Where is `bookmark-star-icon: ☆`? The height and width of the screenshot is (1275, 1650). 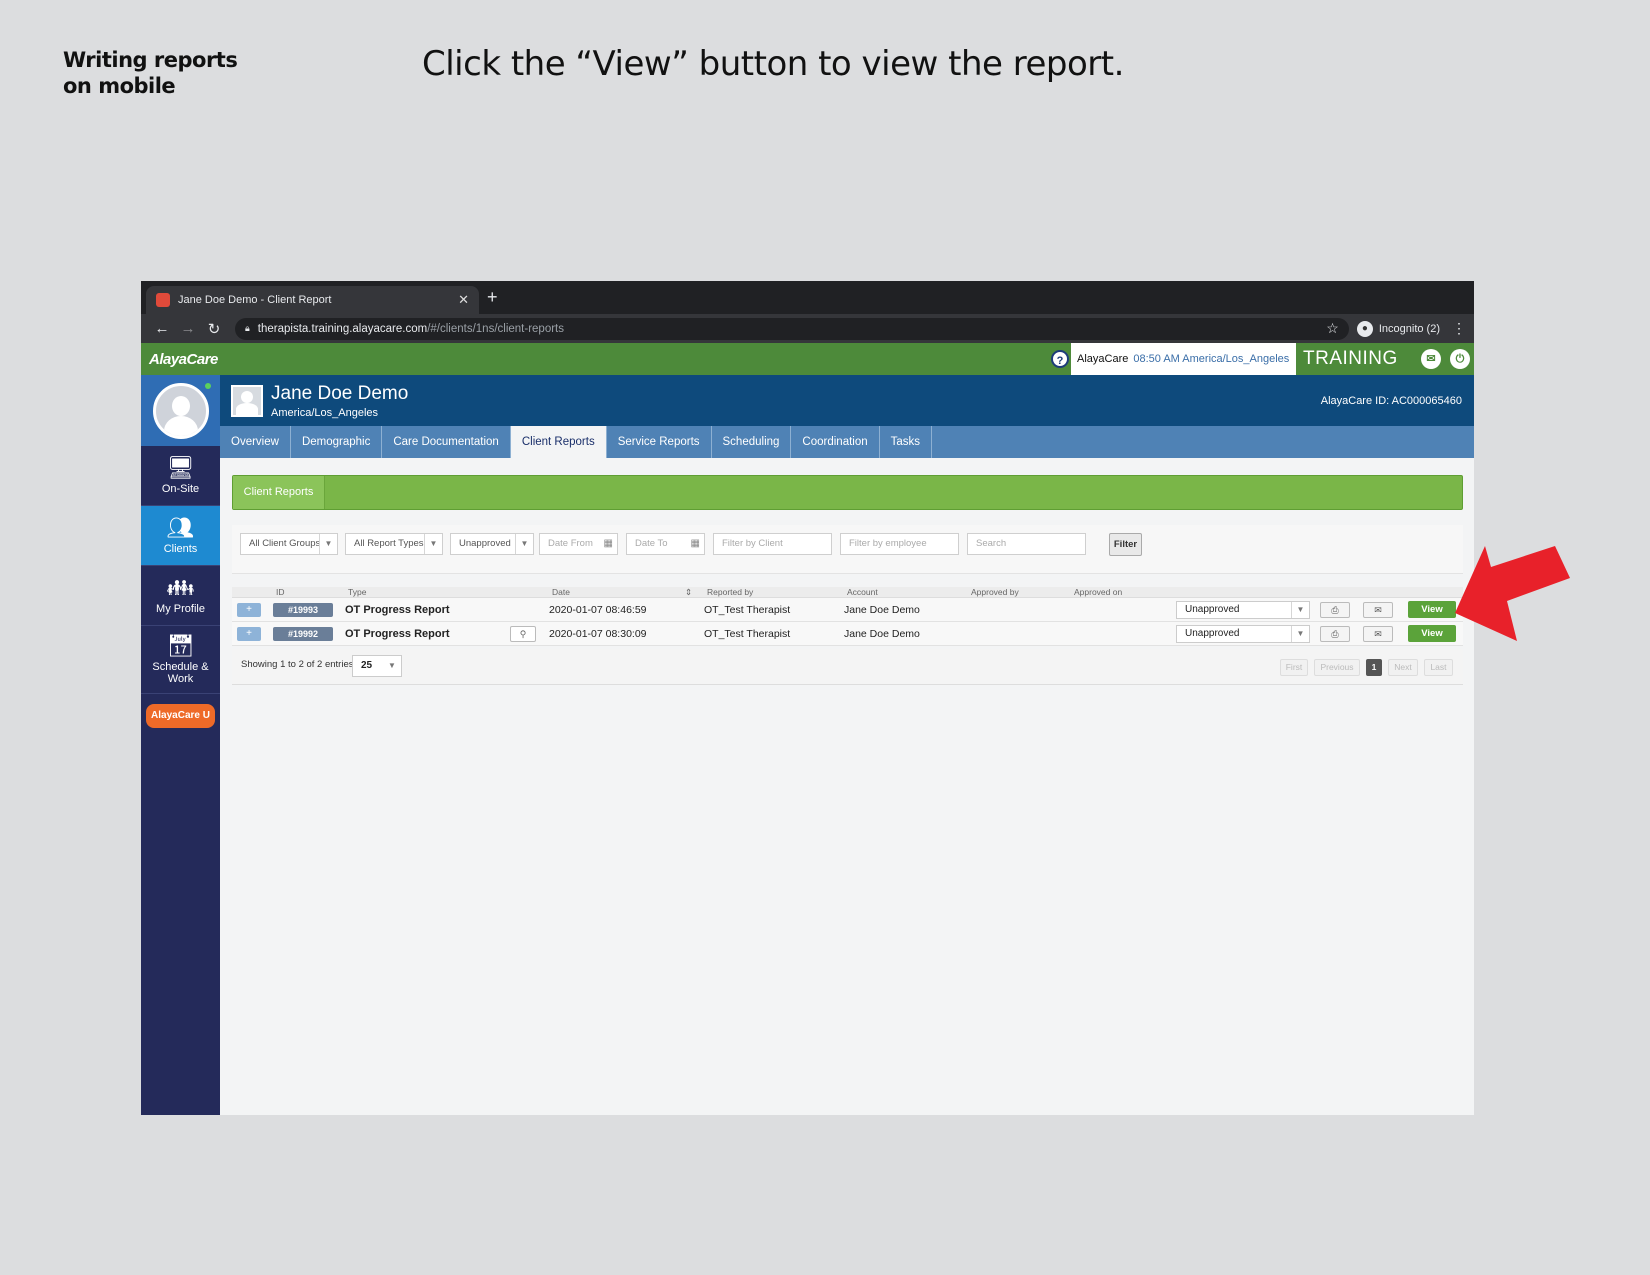
bookmark-star-icon: ☆ is located at coordinates (1332, 328).